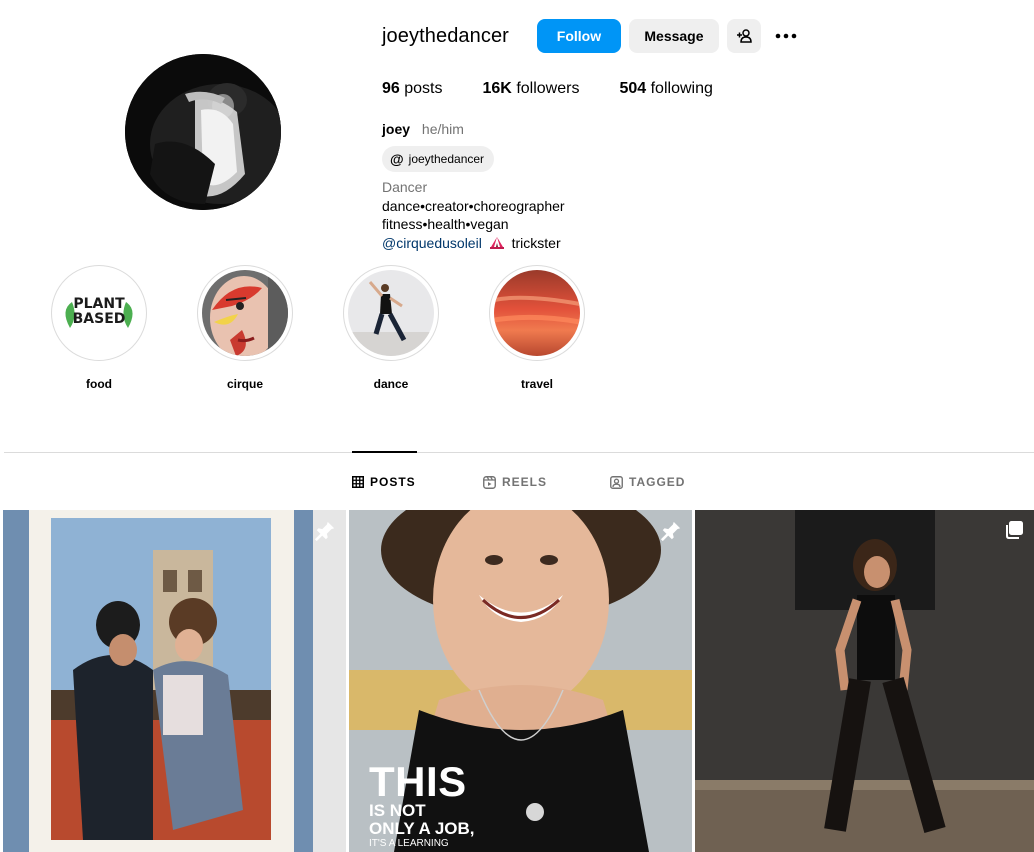 The width and height of the screenshot is (1034, 852). Describe the element at coordinates (531, 89) in the screenshot. I see `followers-link: 16K followers` at that location.